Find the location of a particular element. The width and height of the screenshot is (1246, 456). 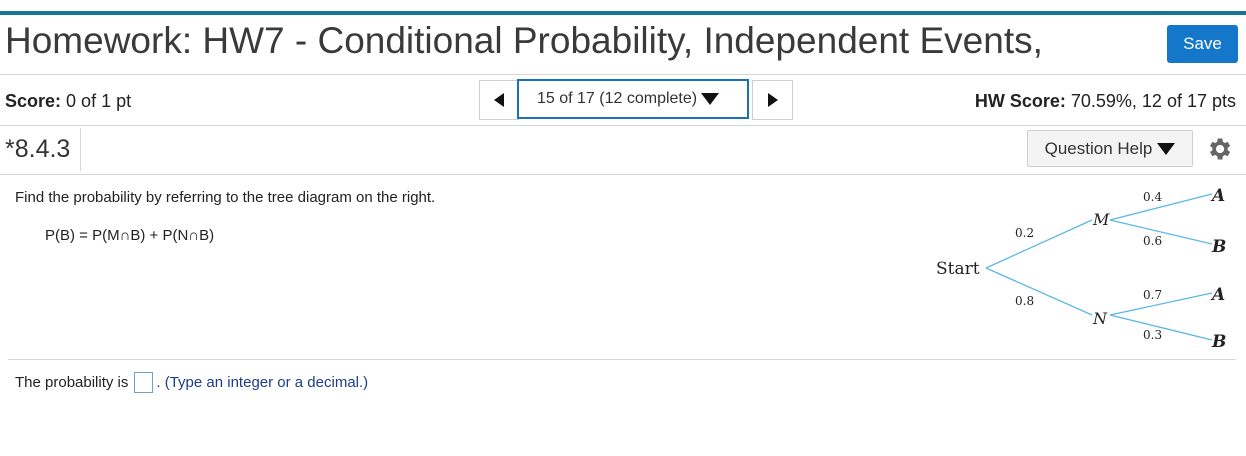

prob-a-given-m-label: 0.4 is located at coordinates (1152, 197).